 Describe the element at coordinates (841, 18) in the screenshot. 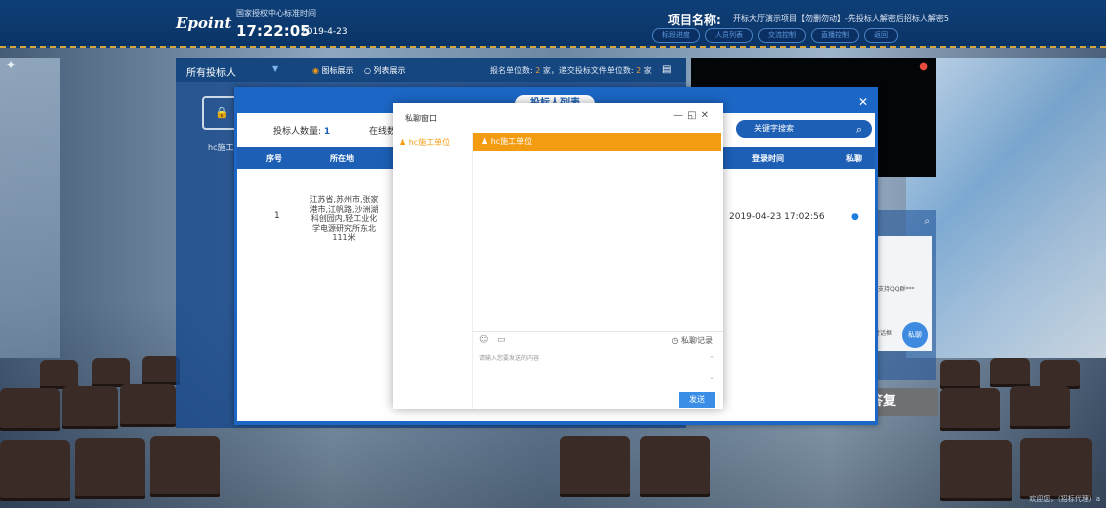

I see `project-name: 开标大厅演示项目【勿删勿动】-先投标人解密后招标人解密5` at that location.